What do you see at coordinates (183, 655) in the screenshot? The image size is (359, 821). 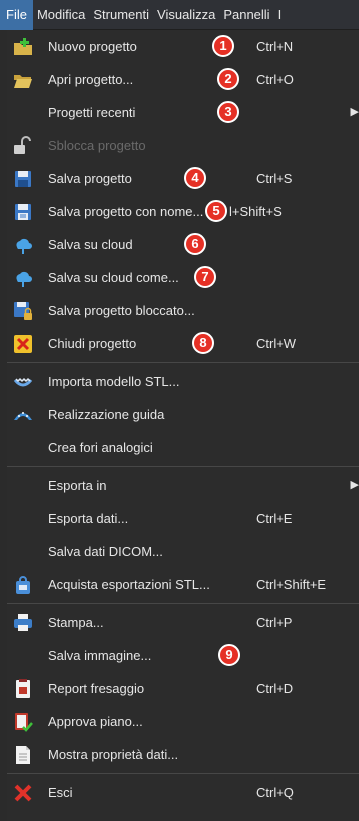 I see `menu-item-salva-immagine: Salva immagine... 9` at bounding box center [183, 655].